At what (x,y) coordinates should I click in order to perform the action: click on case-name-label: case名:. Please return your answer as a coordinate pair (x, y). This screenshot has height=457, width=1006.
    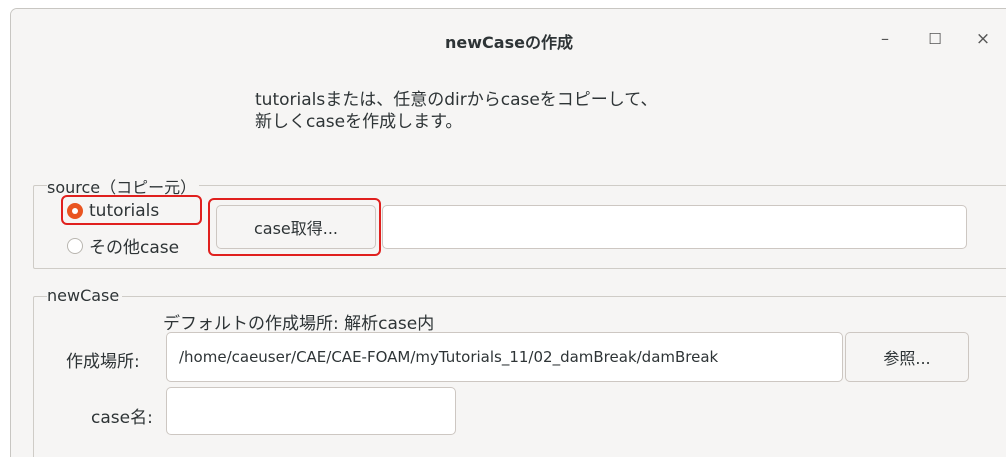
    Looking at the image, I should click on (122, 418).